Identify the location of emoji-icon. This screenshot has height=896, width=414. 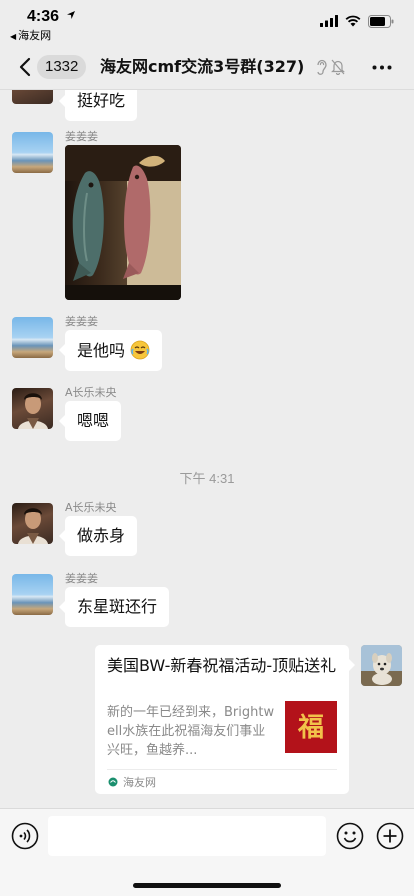
(350, 836).